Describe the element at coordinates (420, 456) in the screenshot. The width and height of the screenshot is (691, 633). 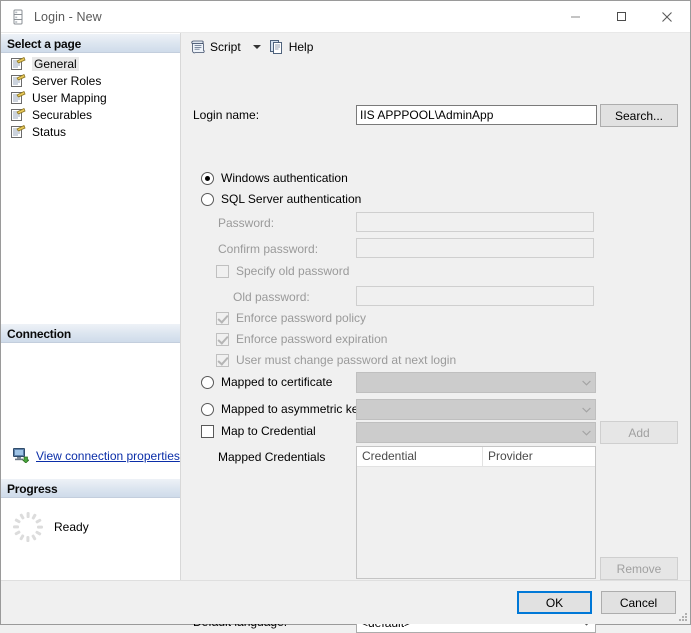
I see `column-header-credential: Credential` at that location.